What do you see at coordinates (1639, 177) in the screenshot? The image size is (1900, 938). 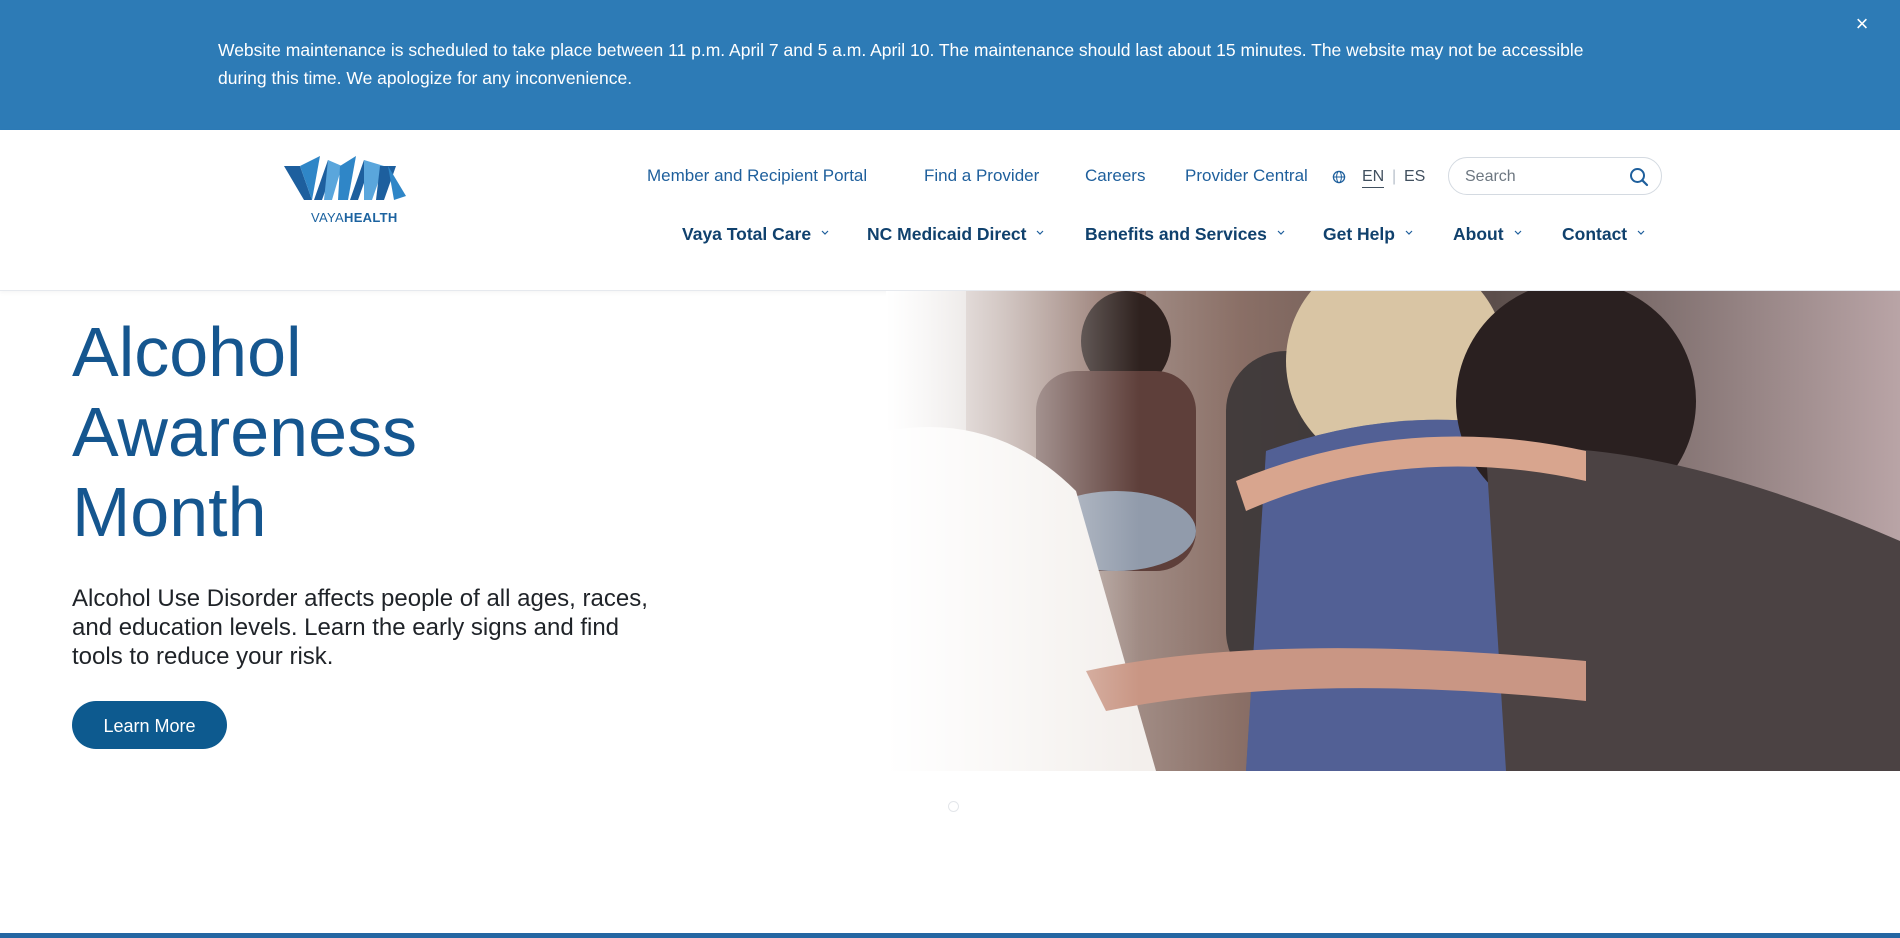 I see `search-icon` at bounding box center [1639, 177].